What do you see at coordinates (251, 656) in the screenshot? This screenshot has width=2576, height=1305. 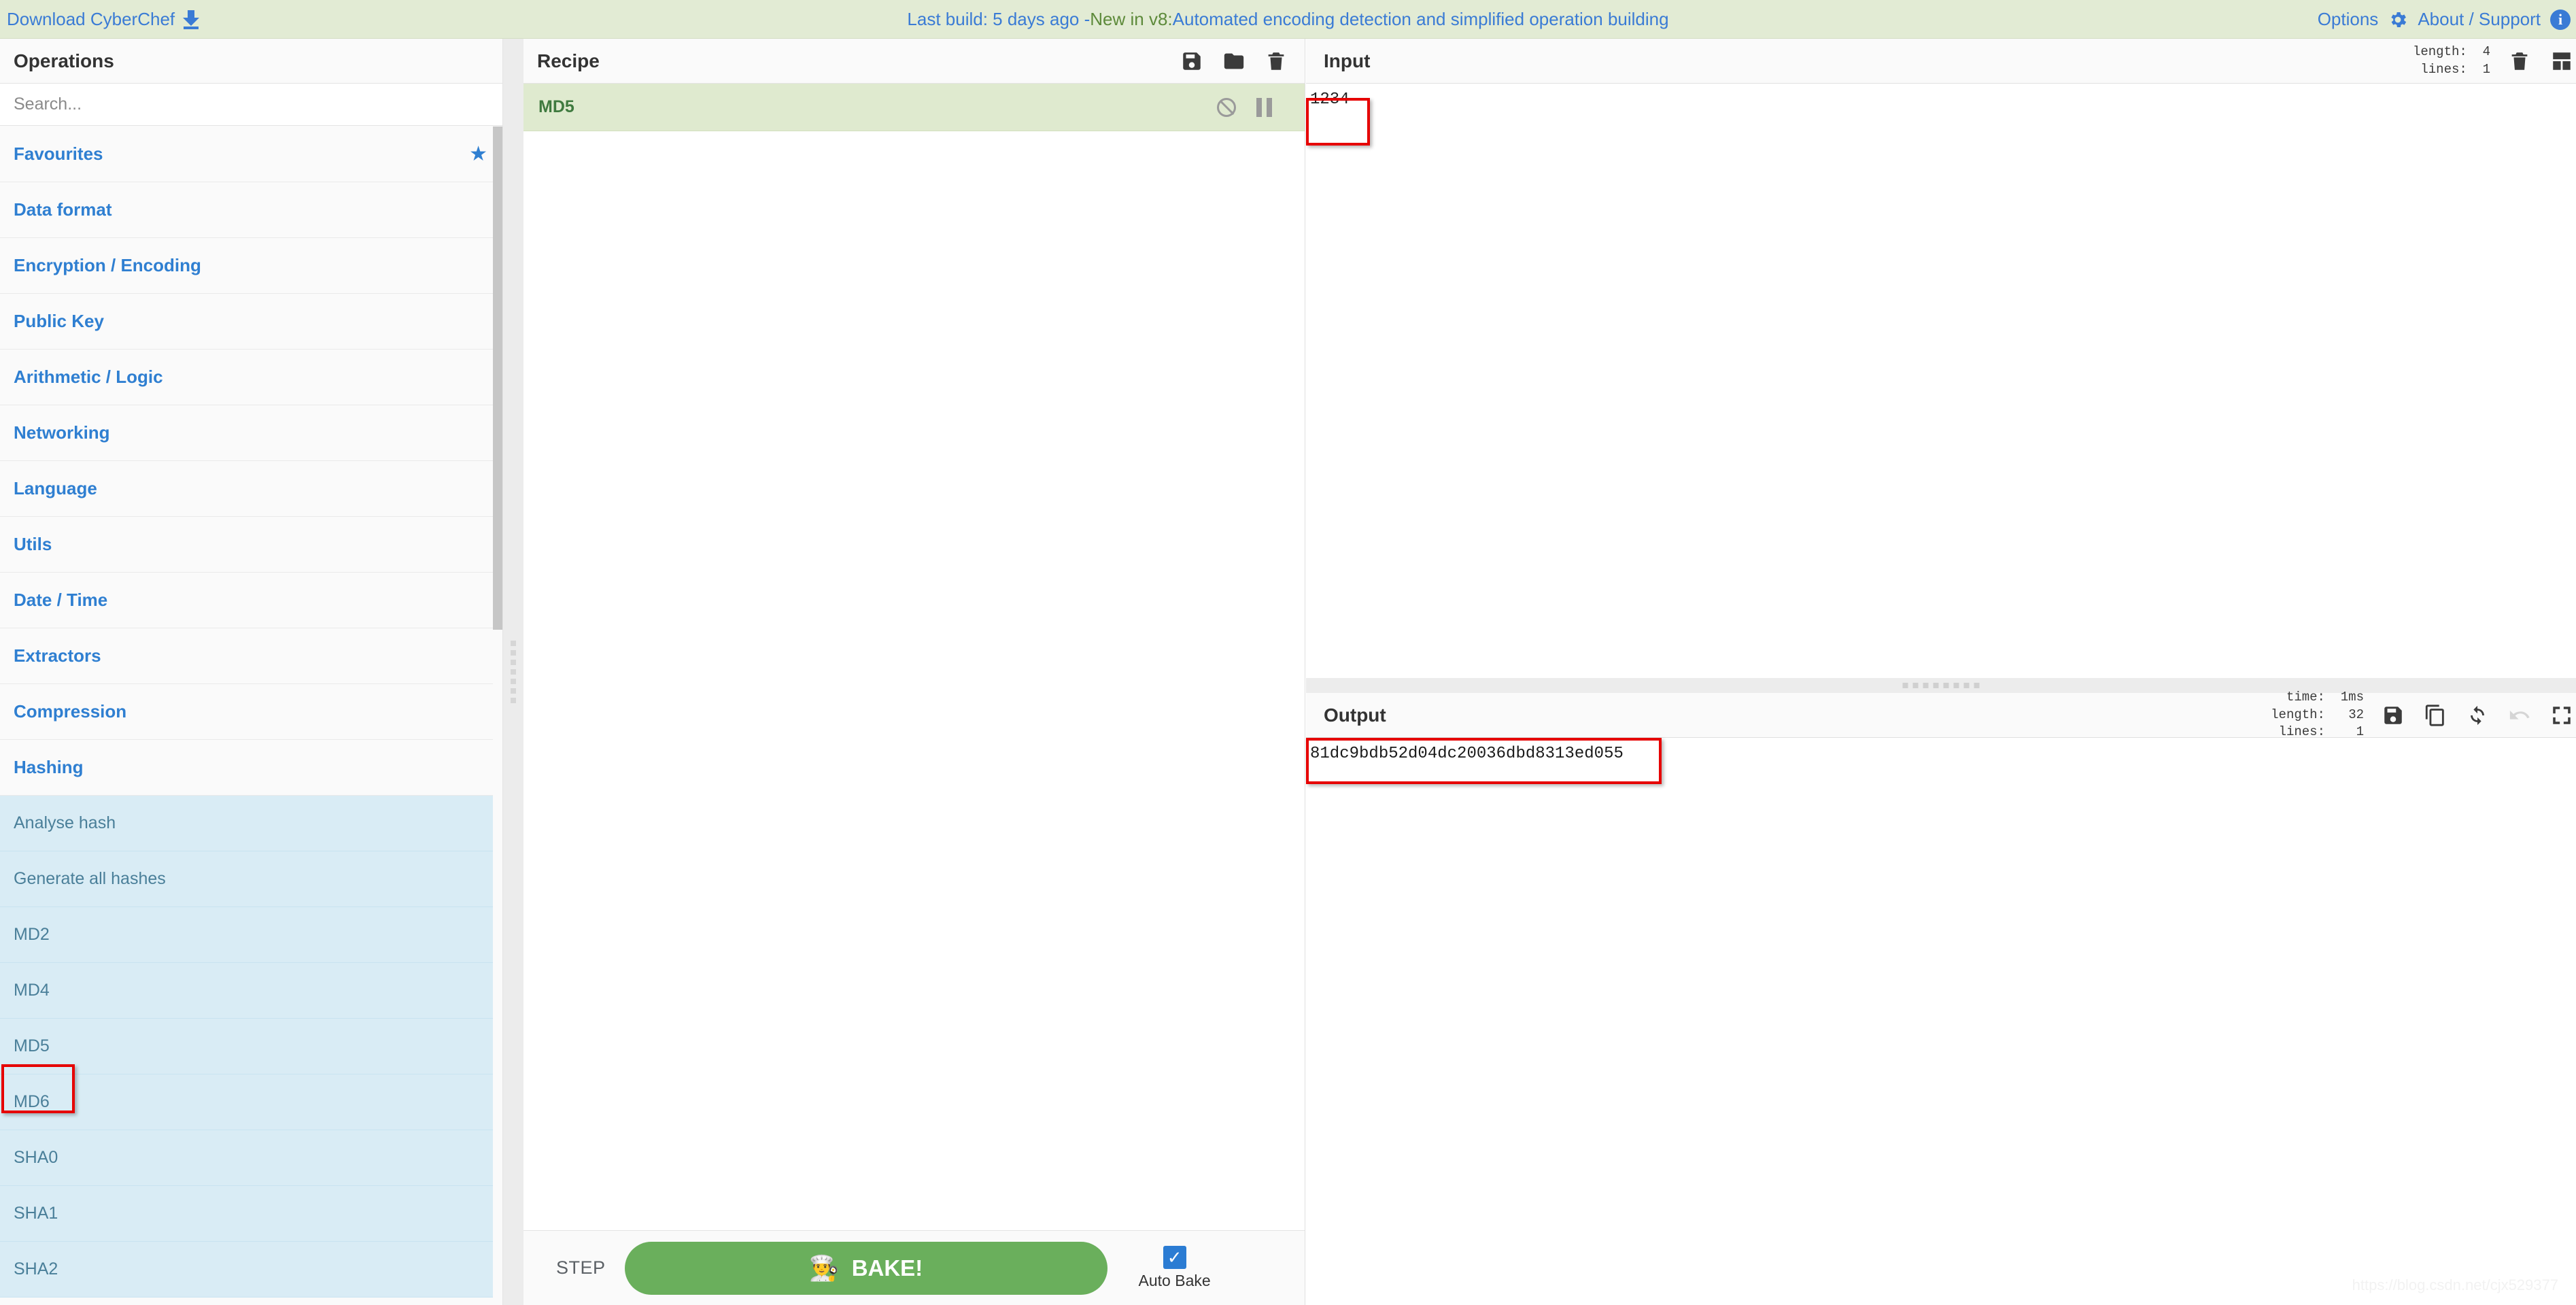 I see `sidebar-item-extractors: Extractors` at bounding box center [251, 656].